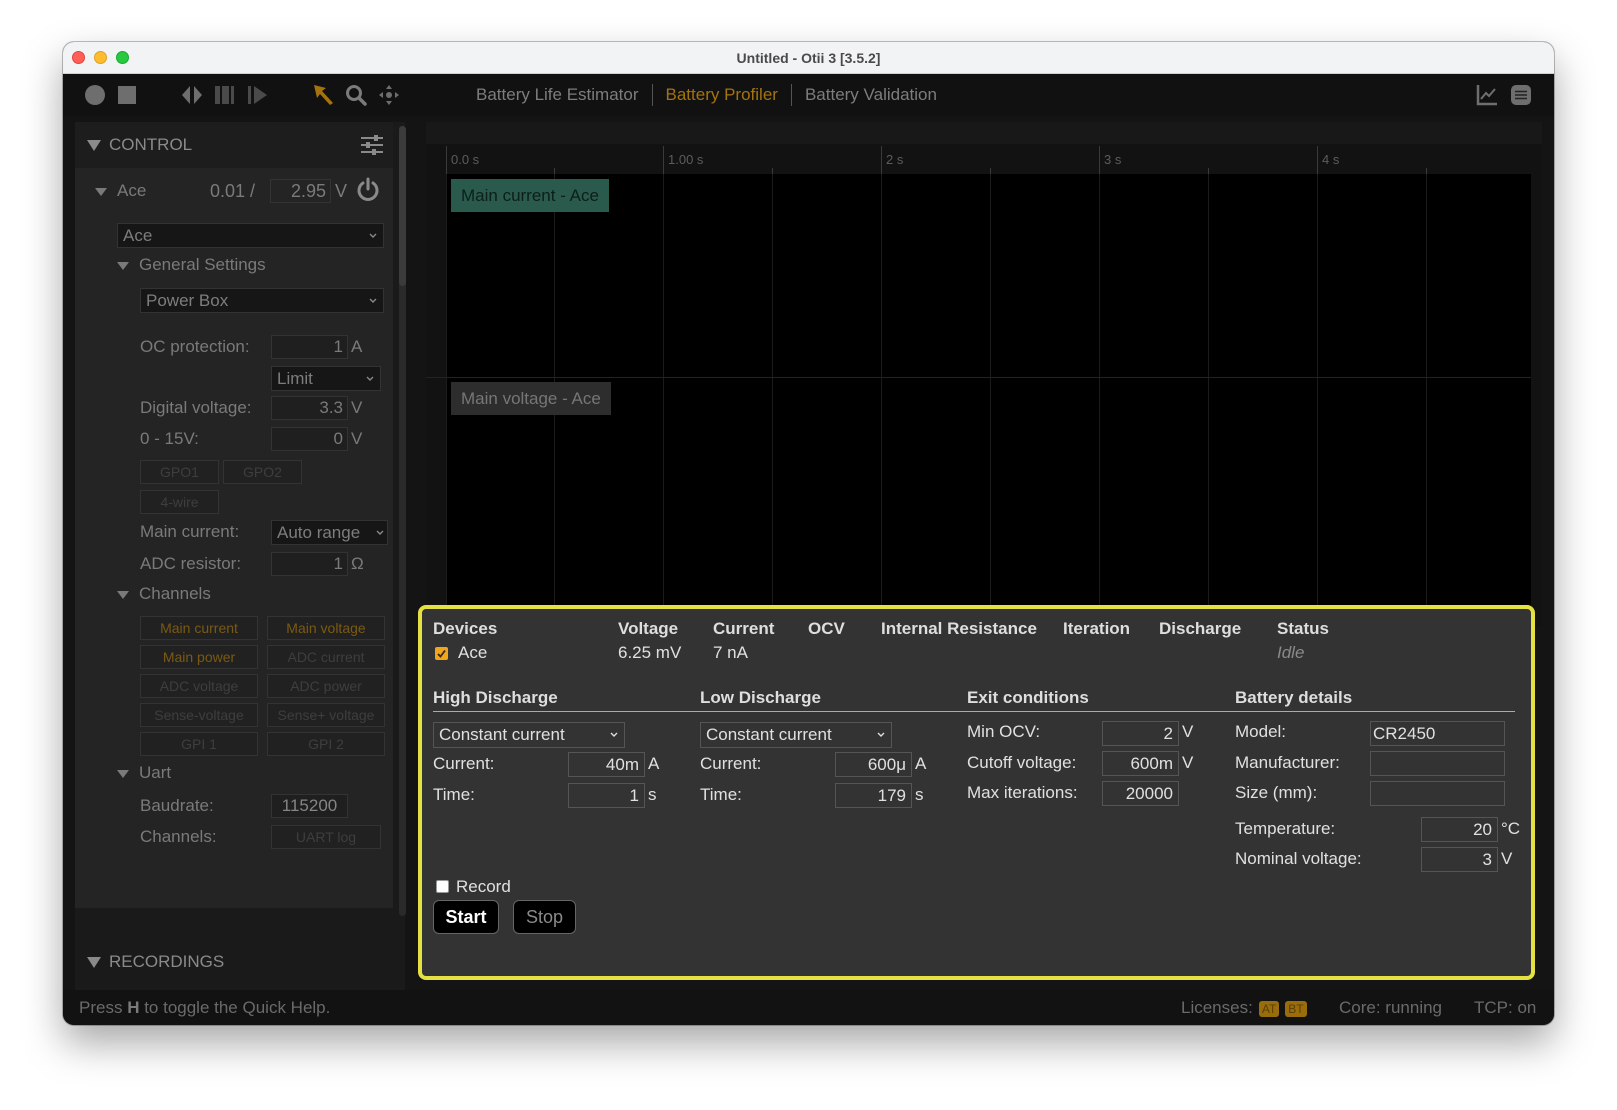 This screenshot has width=1617, height=1110. I want to click on high-discharge-mode-select: Constant current, so click(529, 735).